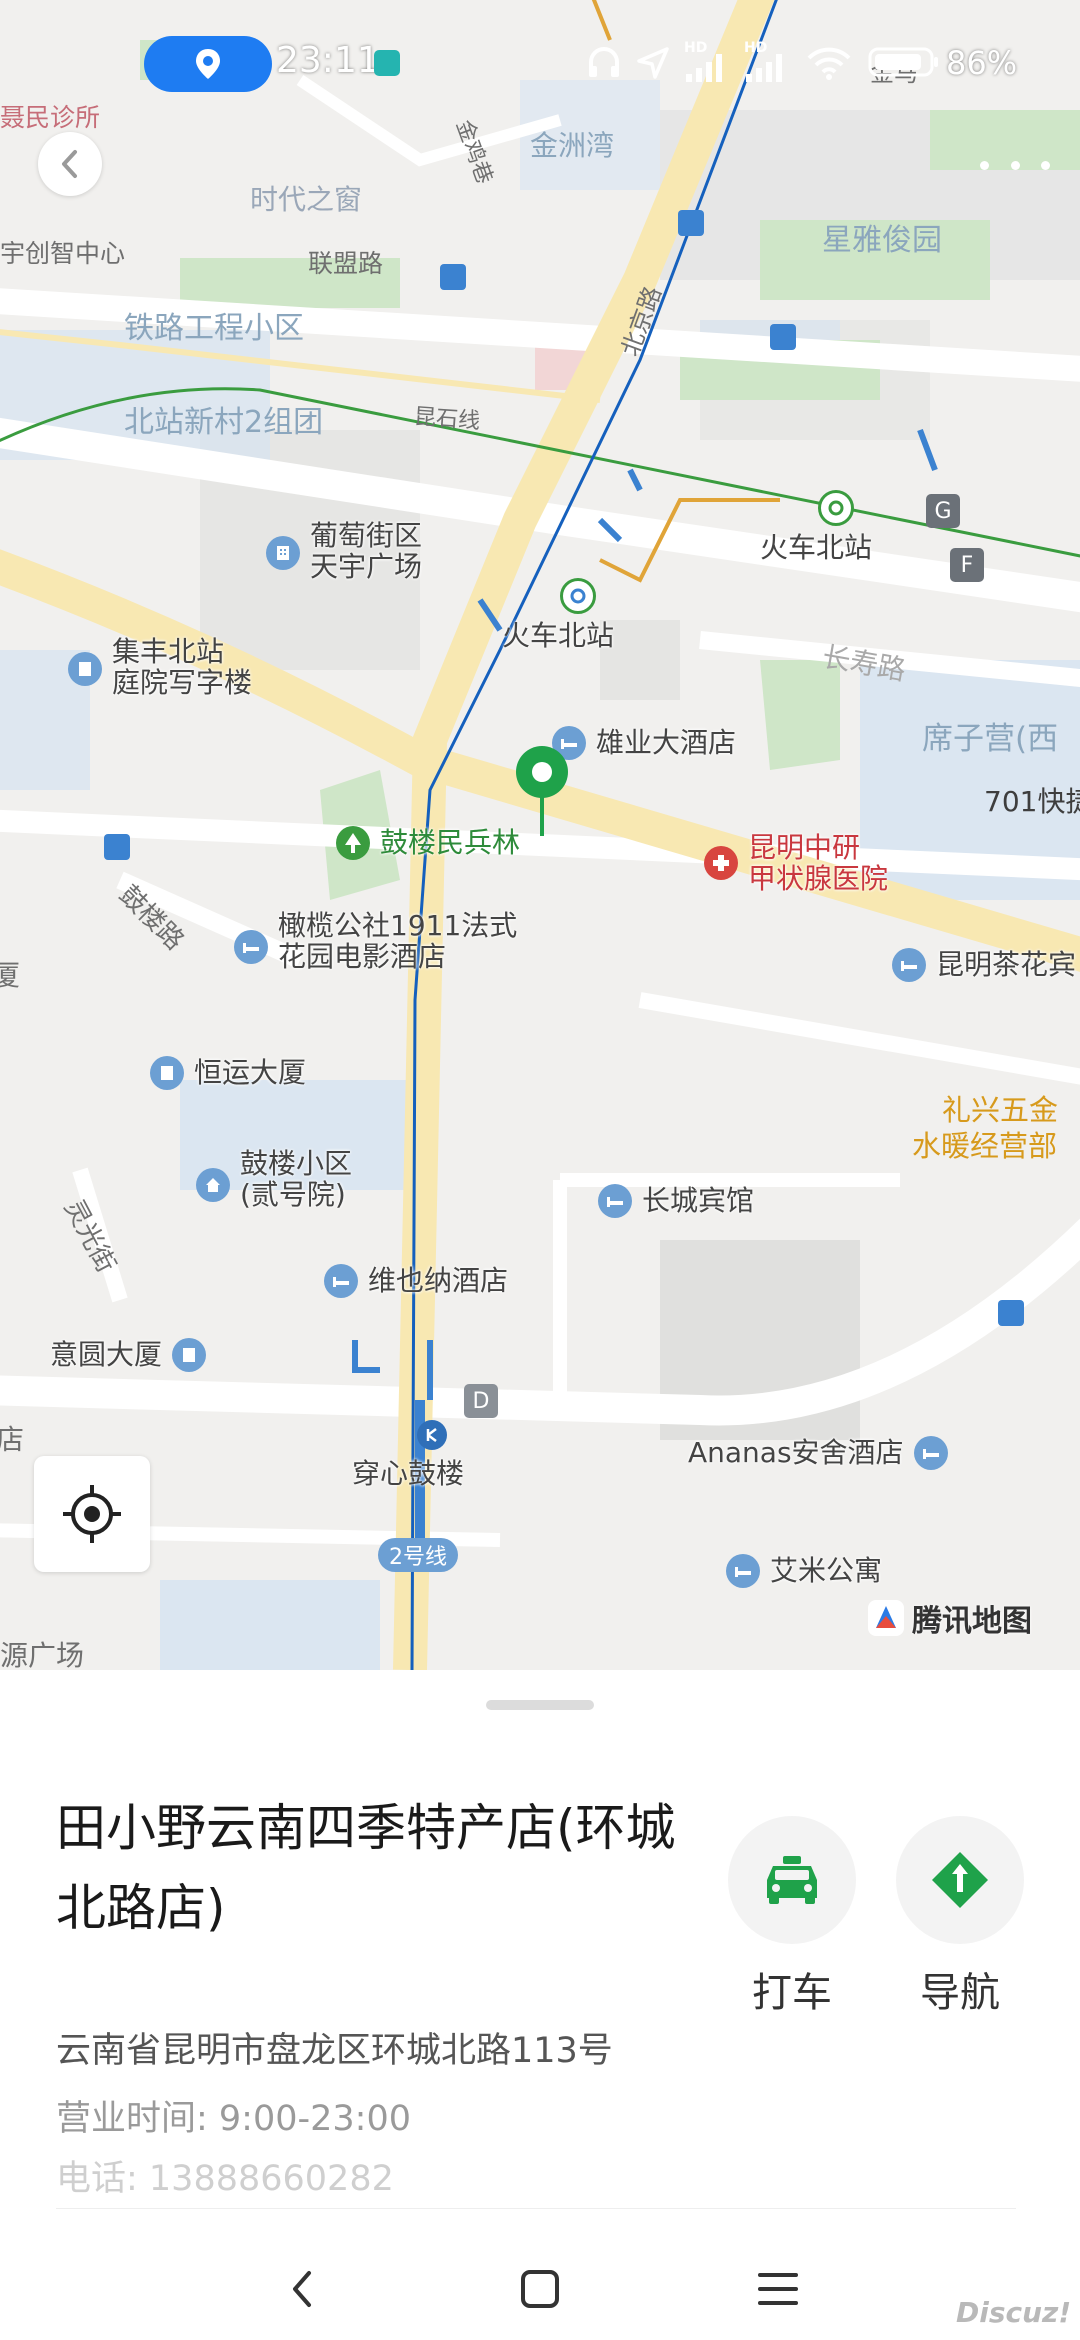 The image size is (1080, 2340). Describe the element at coordinates (536, 2208) in the screenshot. I see `divider` at that location.